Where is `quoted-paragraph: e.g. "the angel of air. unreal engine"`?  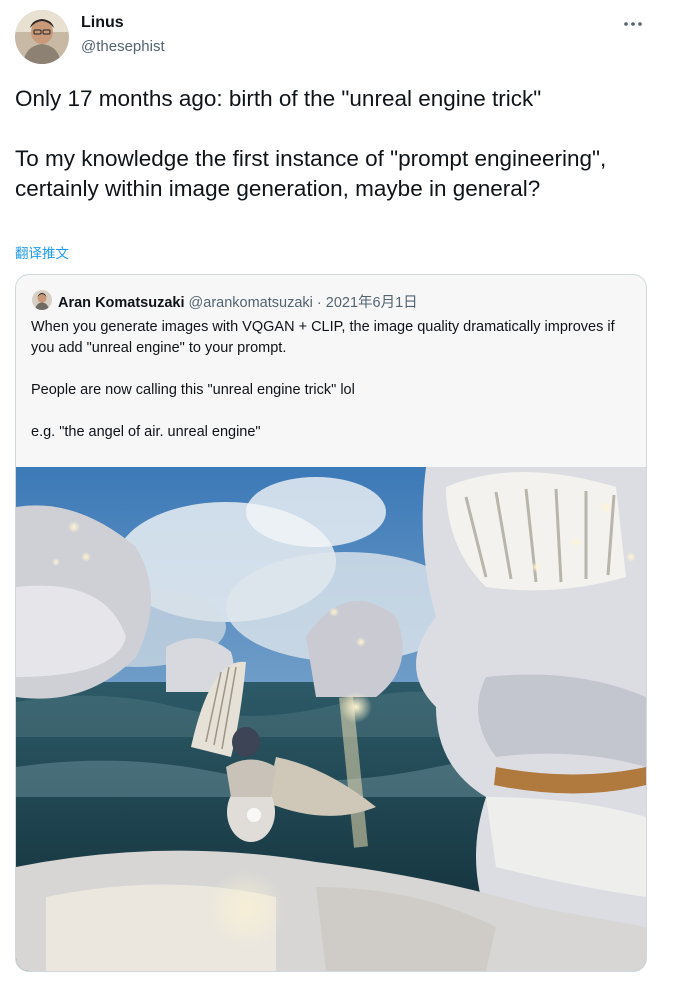
quoted-paragraph: e.g. "the angel of air. unreal engine" is located at coordinates (146, 432).